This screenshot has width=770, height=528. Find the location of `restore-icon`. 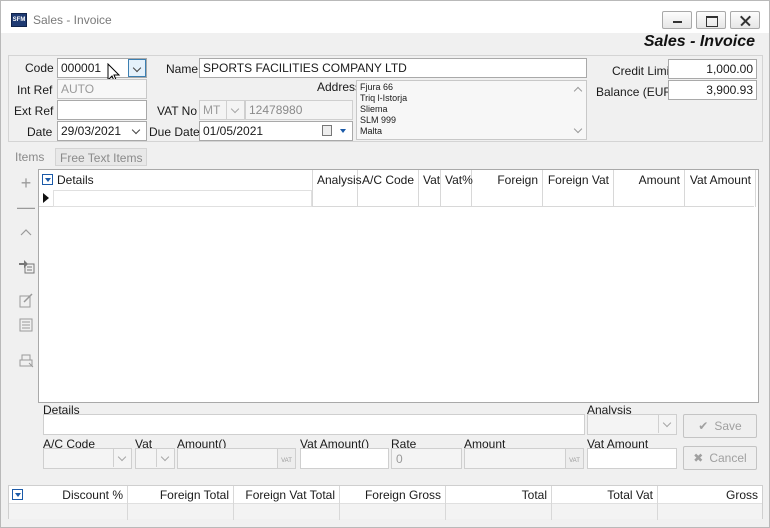

restore-icon is located at coordinates (711, 20).